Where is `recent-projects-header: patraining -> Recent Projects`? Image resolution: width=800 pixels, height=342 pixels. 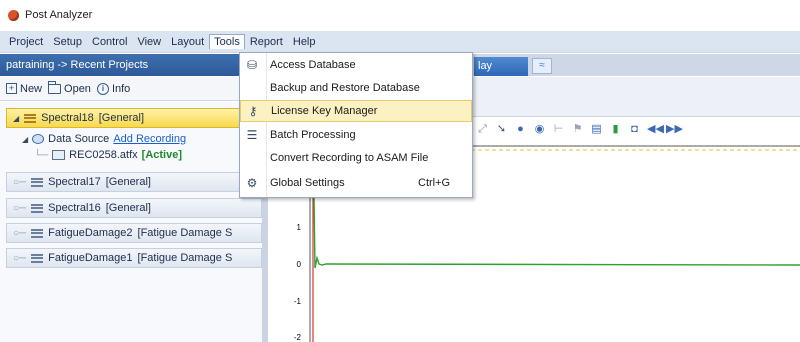
recent-projects-header: patraining -> Recent Projects is located at coordinates (131, 65).